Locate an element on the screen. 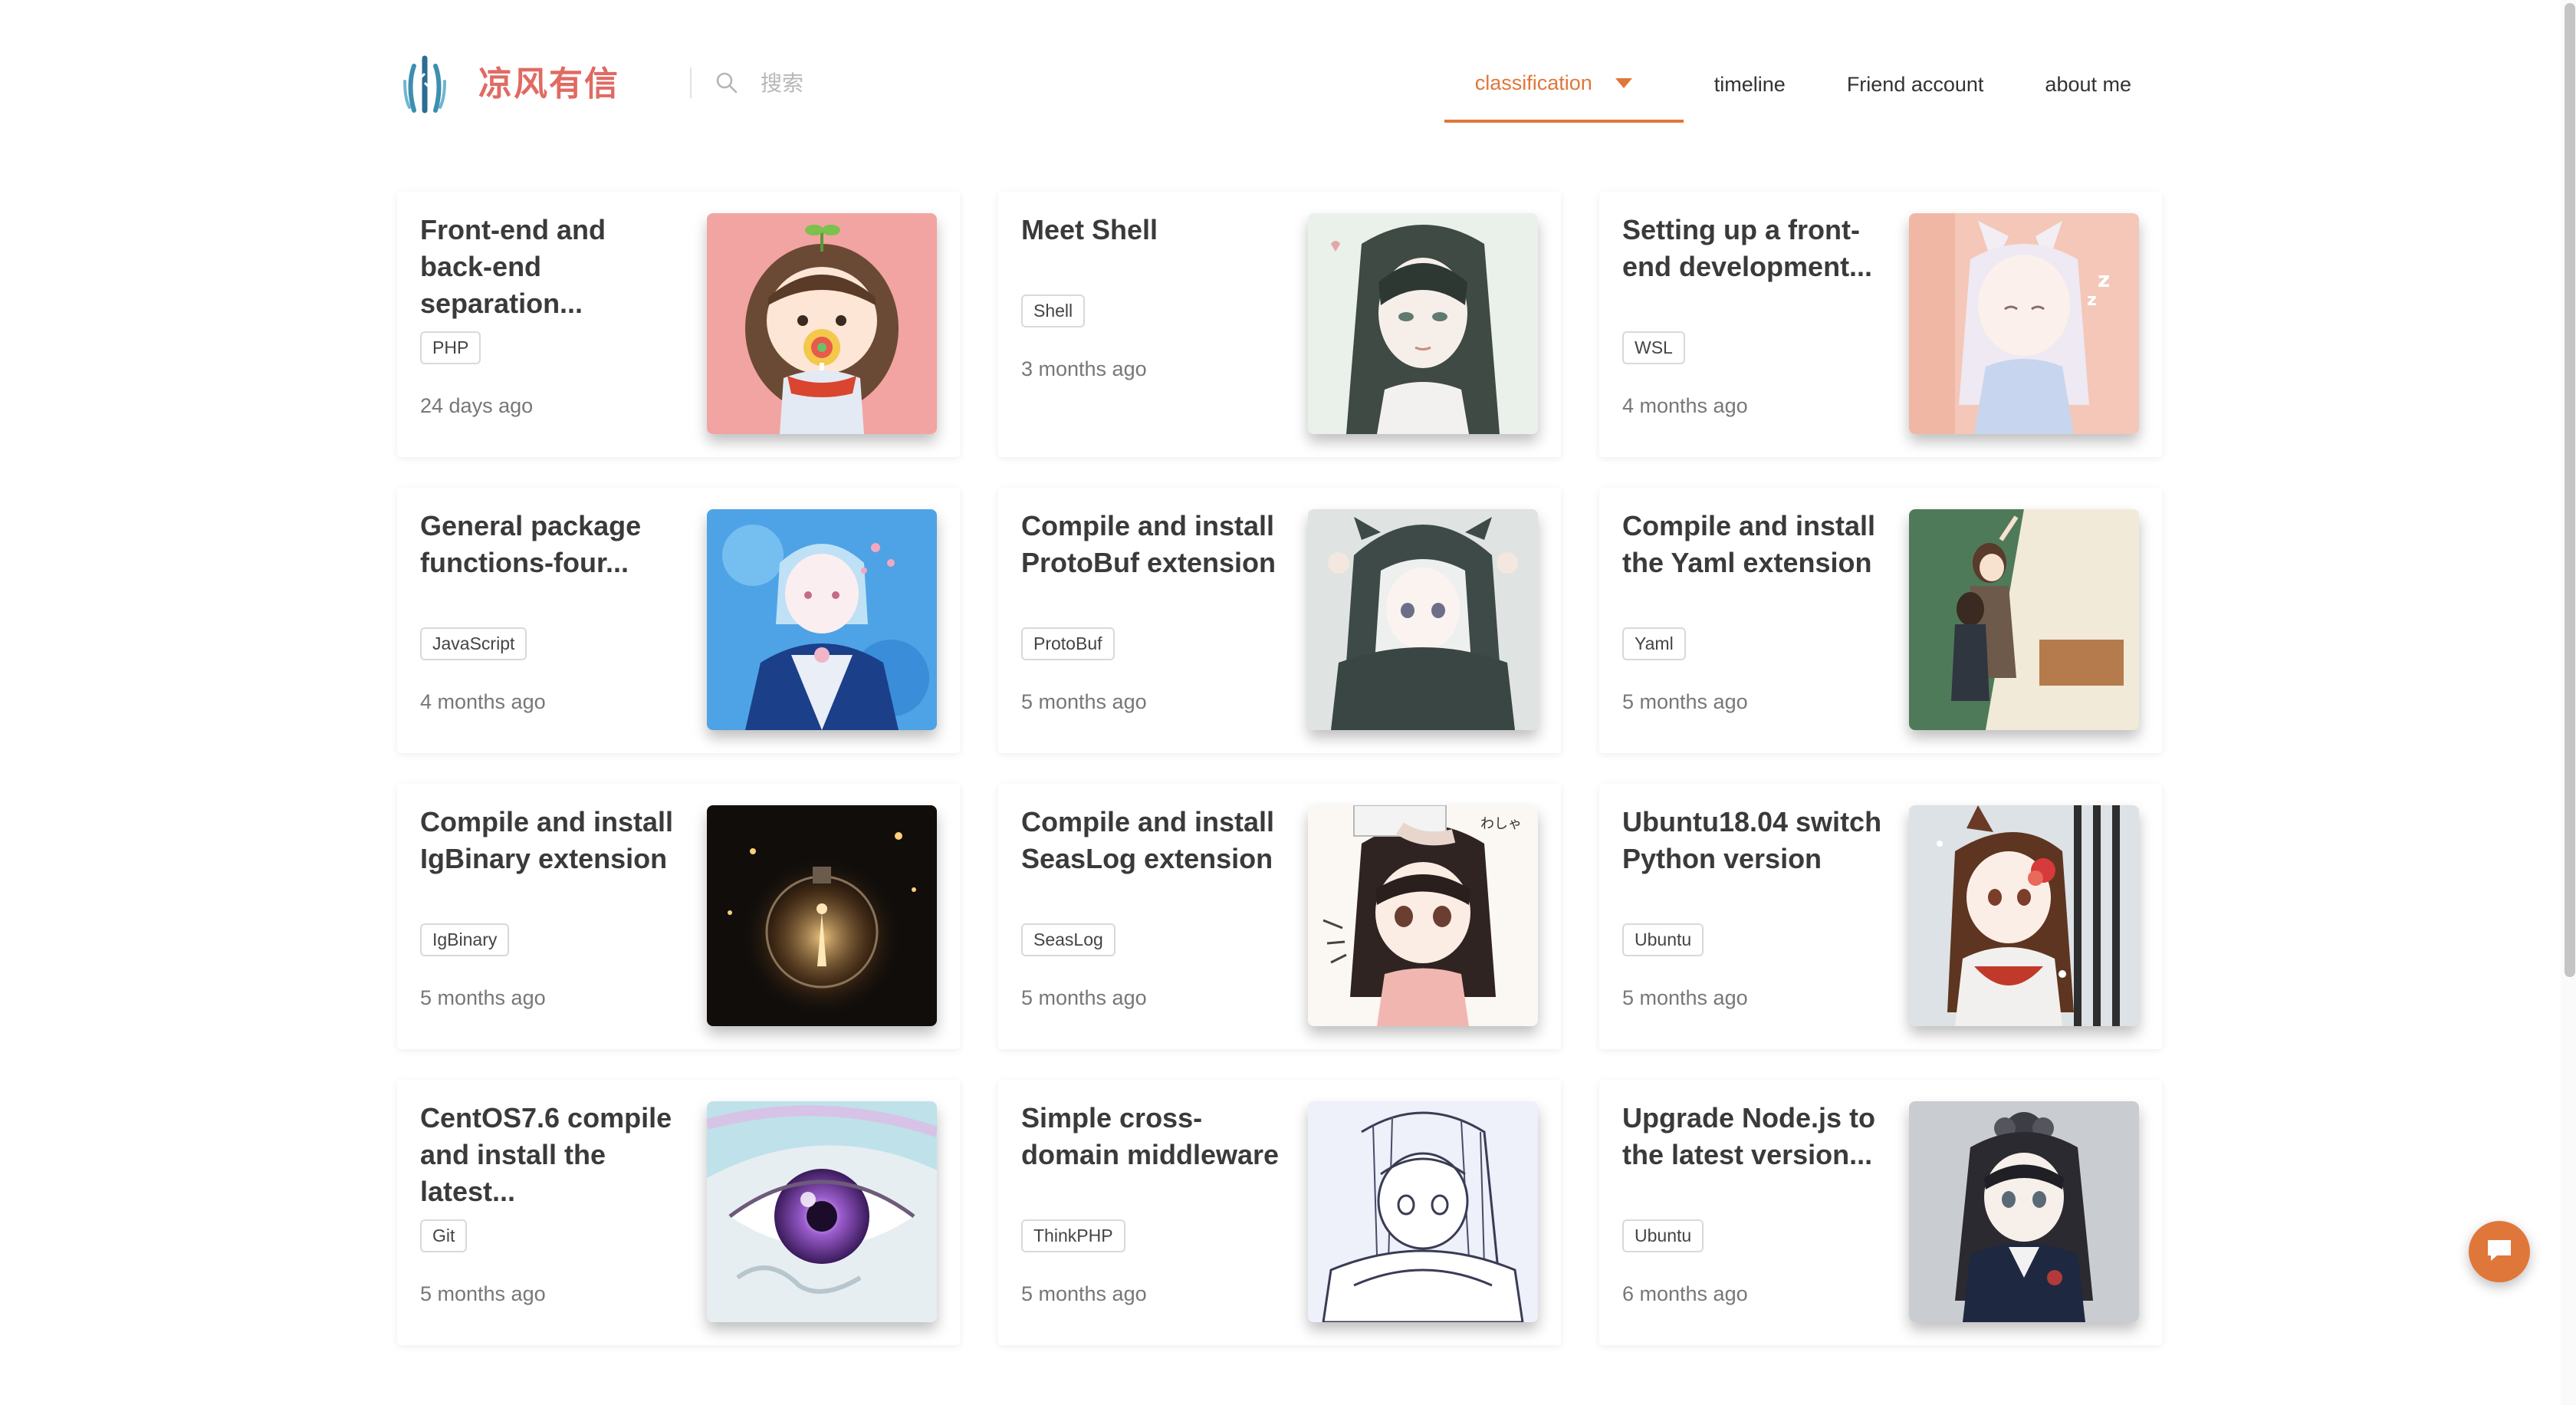  chat-bubble-icon is located at coordinates (2500, 1252).